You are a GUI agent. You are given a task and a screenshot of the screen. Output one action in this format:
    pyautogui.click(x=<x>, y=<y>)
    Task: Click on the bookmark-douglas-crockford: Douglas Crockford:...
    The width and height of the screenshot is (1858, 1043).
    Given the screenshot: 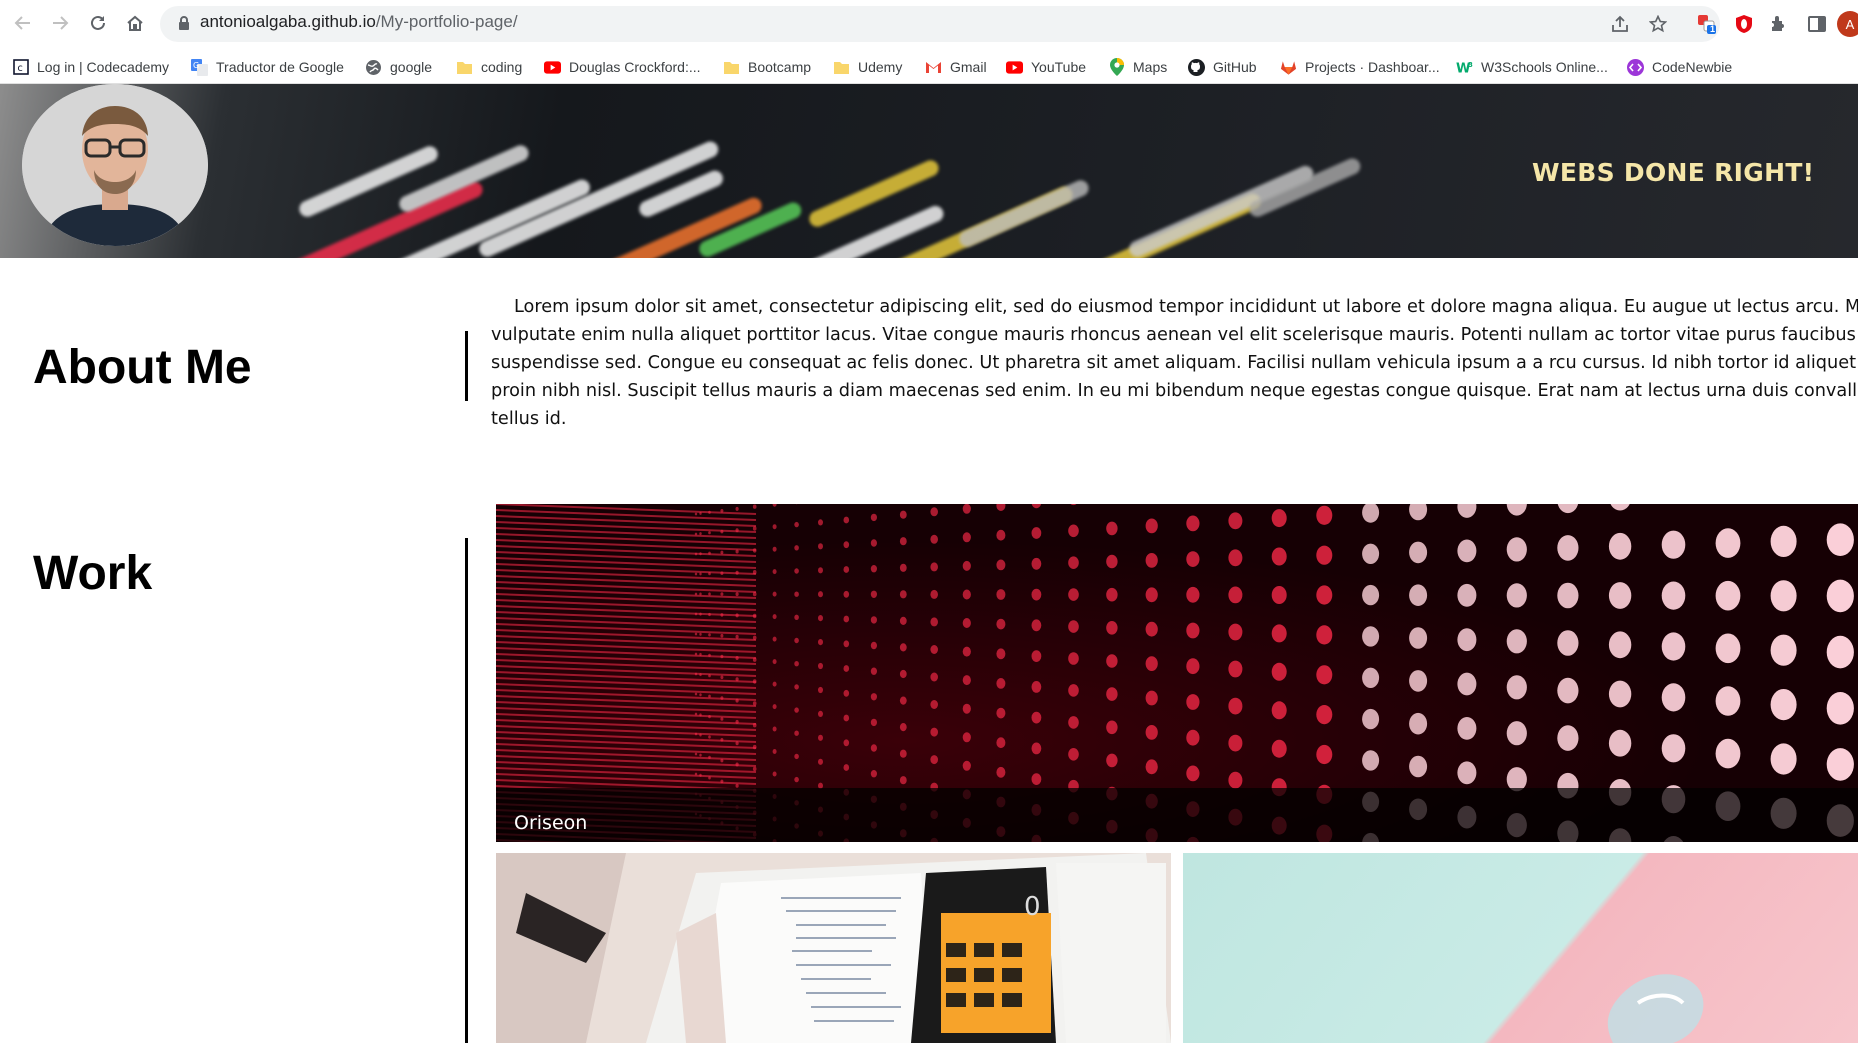 What is the action you would take?
    pyautogui.click(x=622, y=67)
    